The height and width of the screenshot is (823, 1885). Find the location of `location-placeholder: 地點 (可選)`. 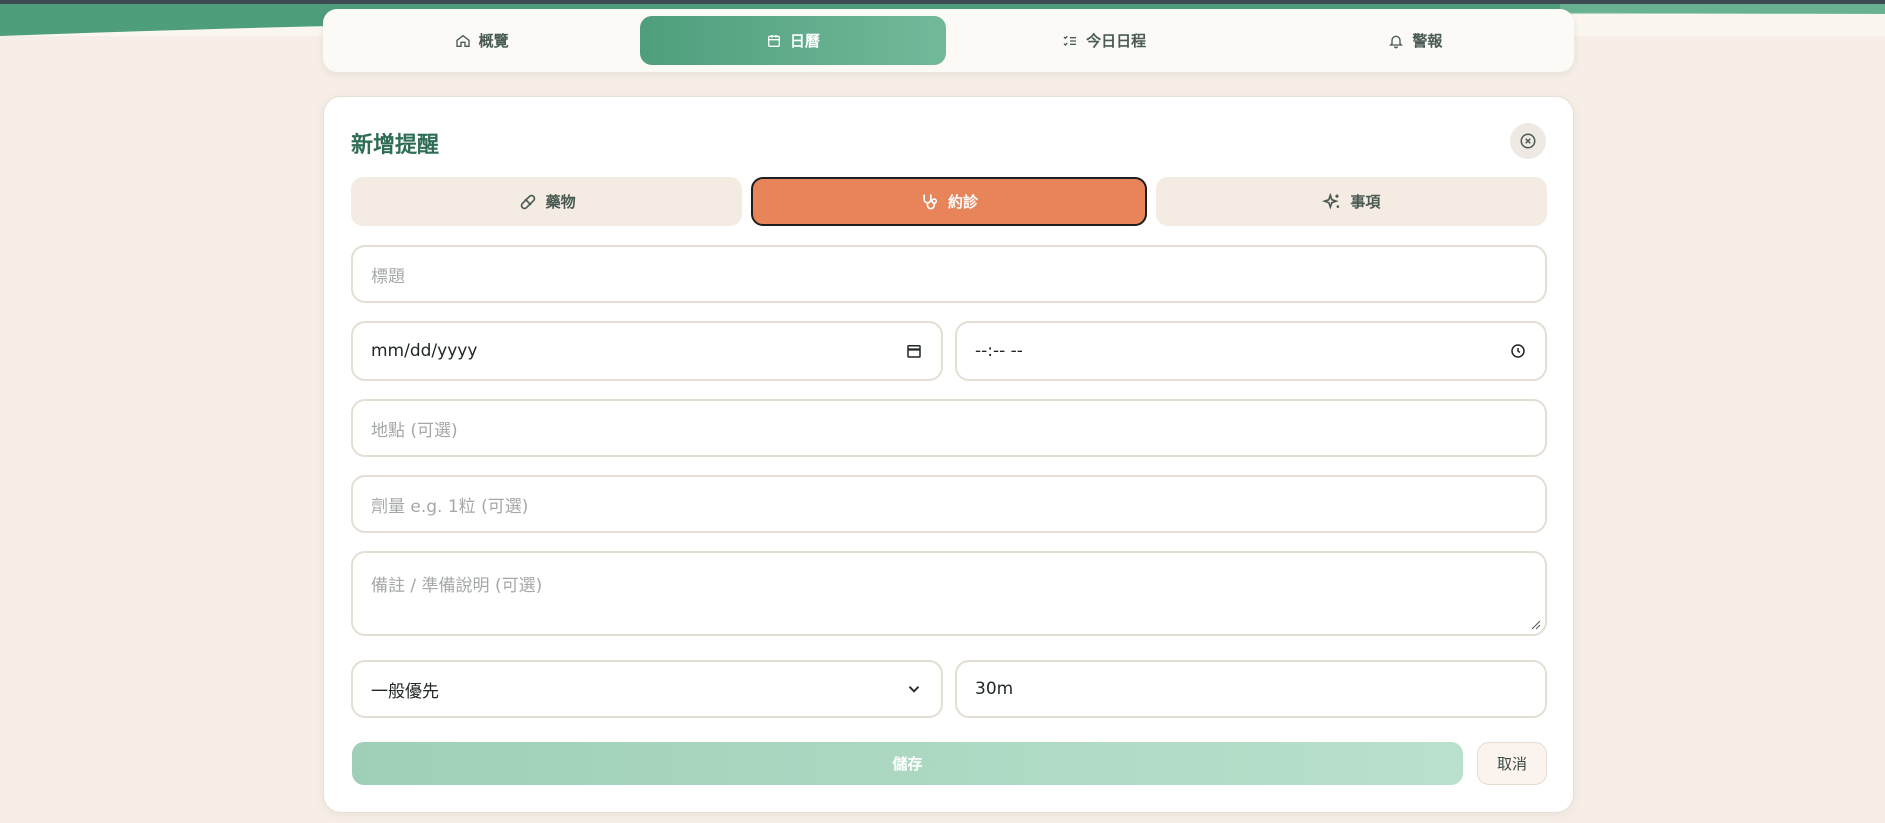

location-placeholder: 地點 (可選) is located at coordinates (414, 430).